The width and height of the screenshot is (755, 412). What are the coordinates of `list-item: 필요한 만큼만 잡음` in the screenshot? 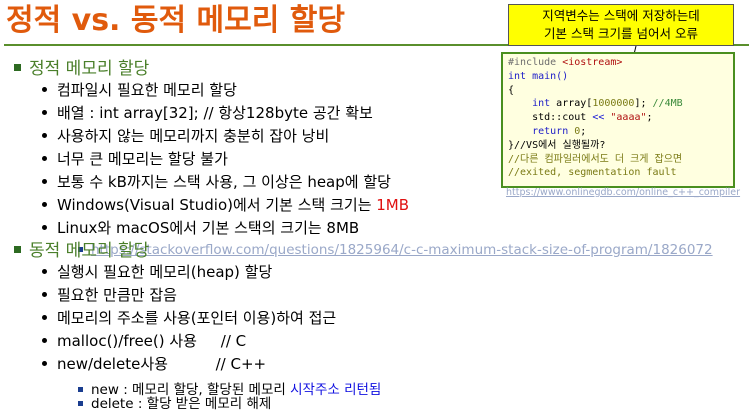 It's located at (109, 294).